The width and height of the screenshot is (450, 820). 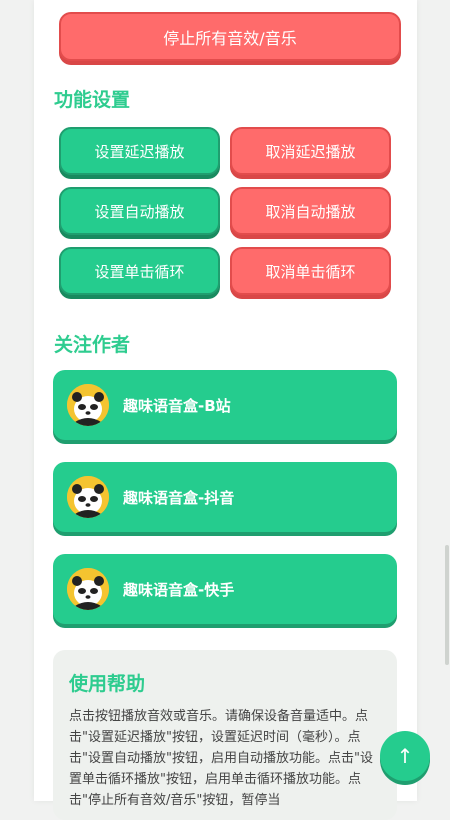 I want to click on cancel-delay-play-button: 取消延迟播放, so click(x=310, y=151).